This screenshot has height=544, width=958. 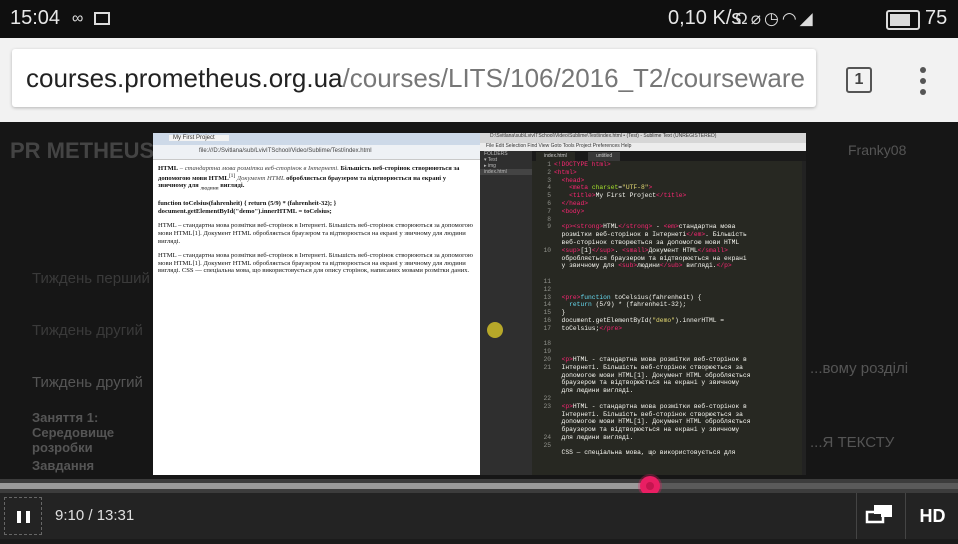 What do you see at coordinates (547, 367) in the screenshot?
I see `line-number: 21` at bounding box center [547, 367].